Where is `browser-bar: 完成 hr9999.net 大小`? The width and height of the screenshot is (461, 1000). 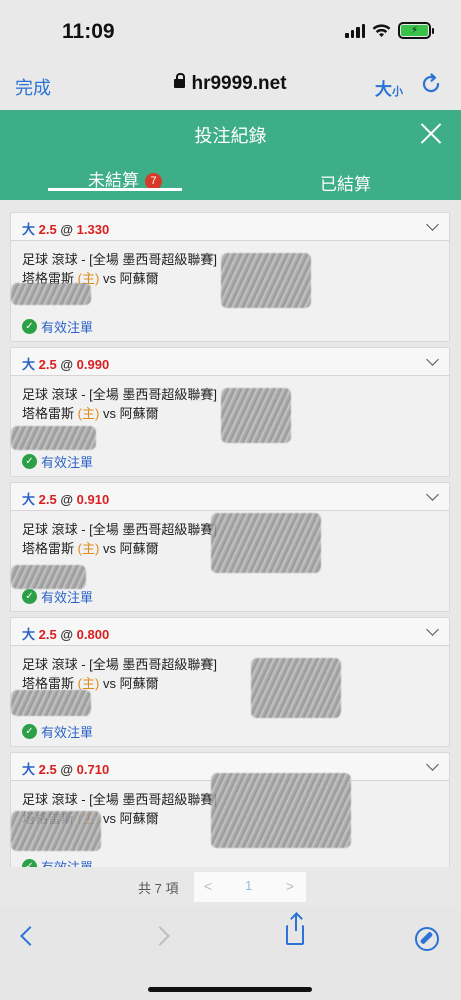
browser-bar: 完成 hr9999.net 大小 is located at coordinates (230, 86).